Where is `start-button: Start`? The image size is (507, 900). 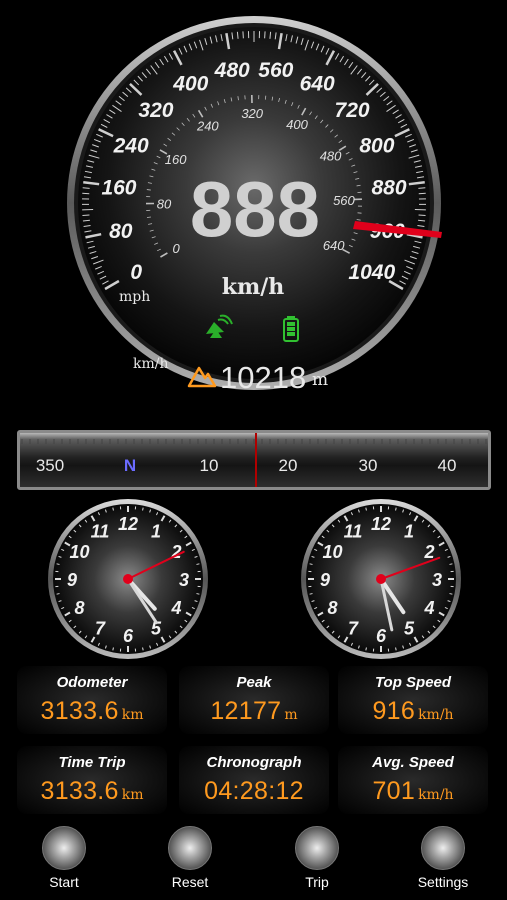
start-button: Start is located at coordinates (64, 861).